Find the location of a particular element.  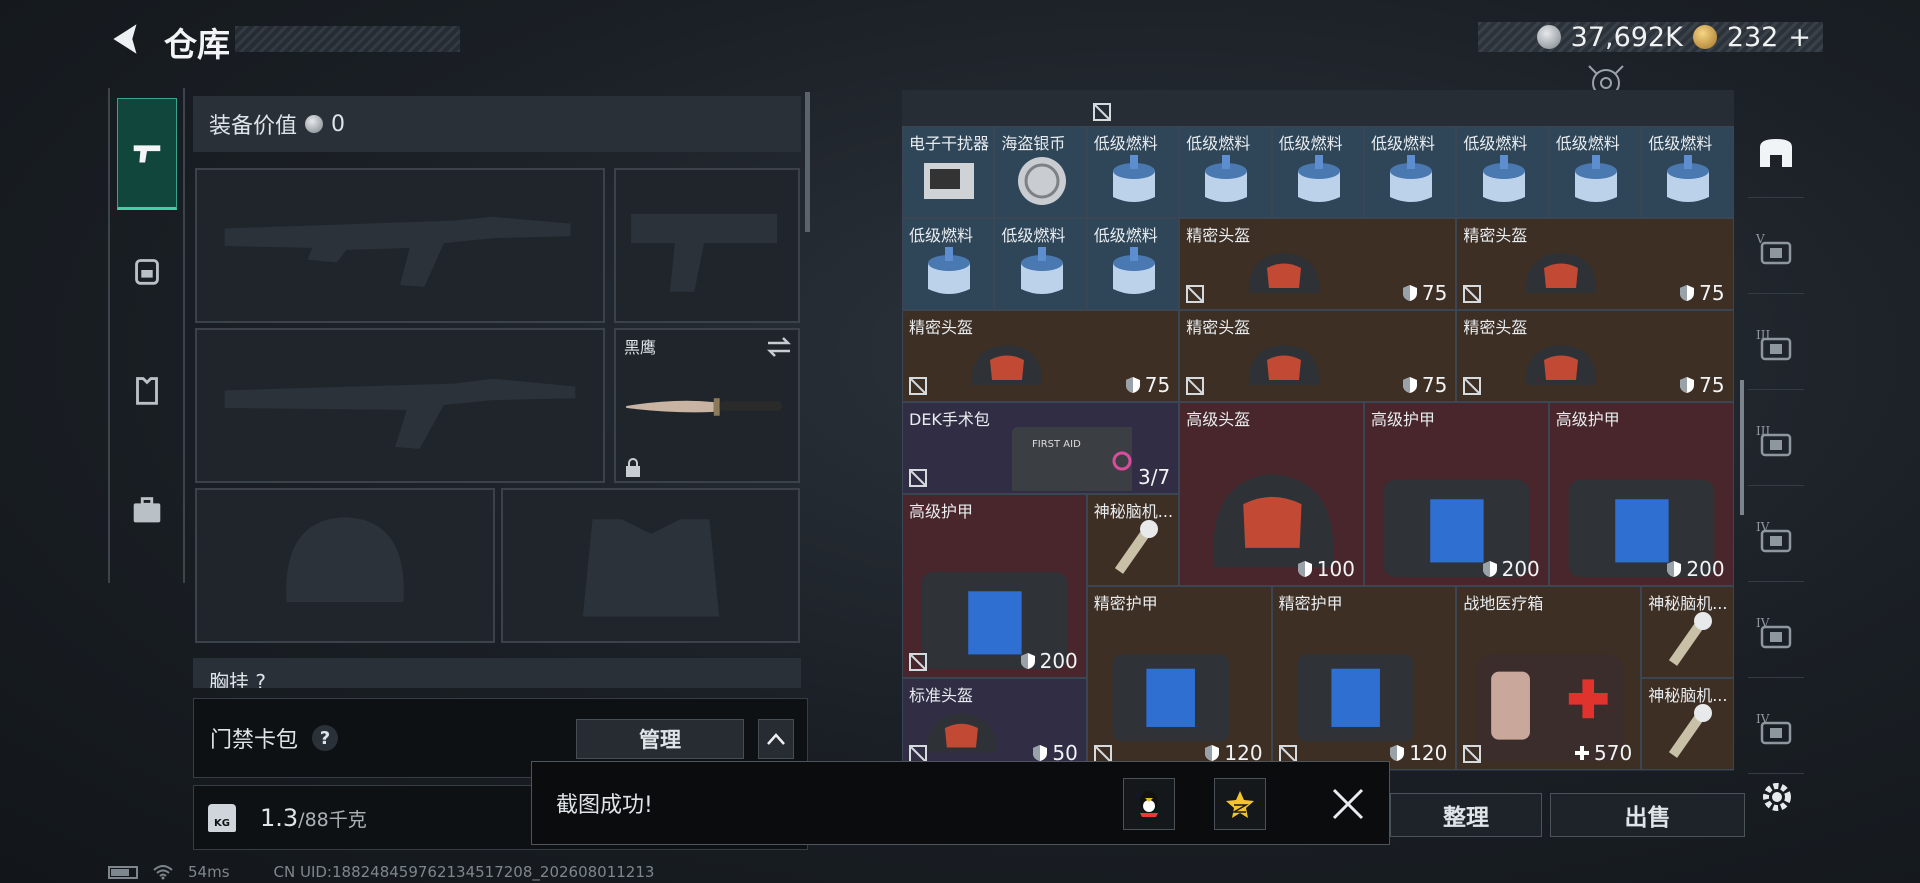

tab-case is located at coordinates (147, 510).